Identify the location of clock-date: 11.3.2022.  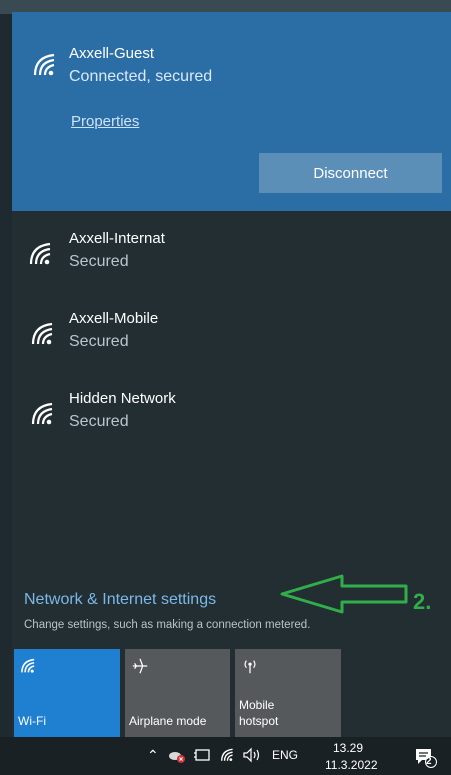
(351, 765).